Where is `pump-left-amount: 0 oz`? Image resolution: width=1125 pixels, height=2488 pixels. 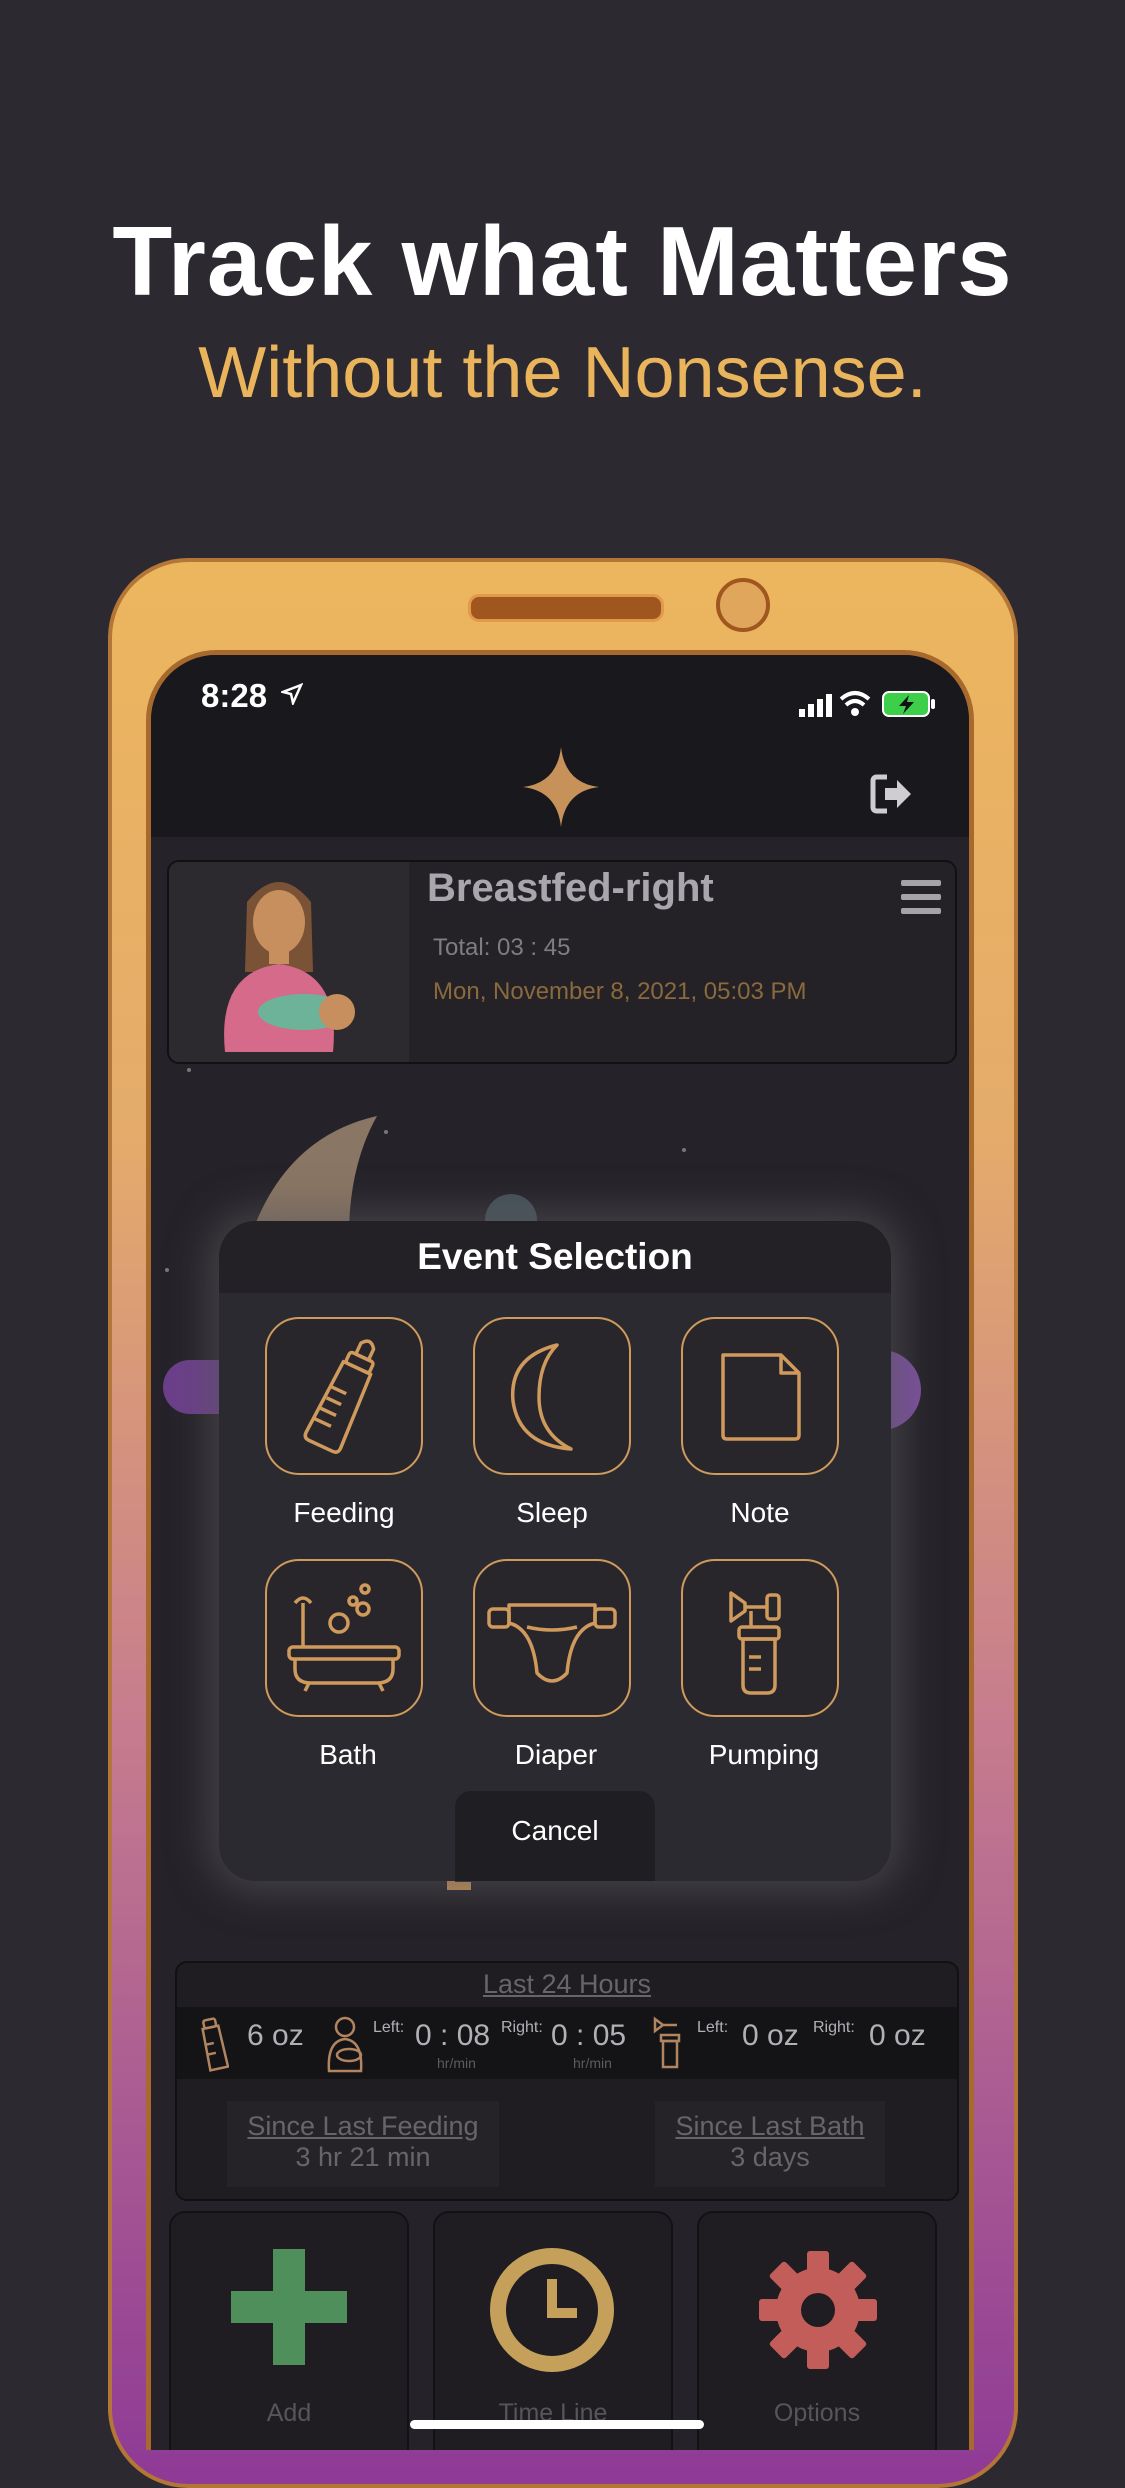 pump-left-amount: 0 oz is located at coordinates (770, 2035).